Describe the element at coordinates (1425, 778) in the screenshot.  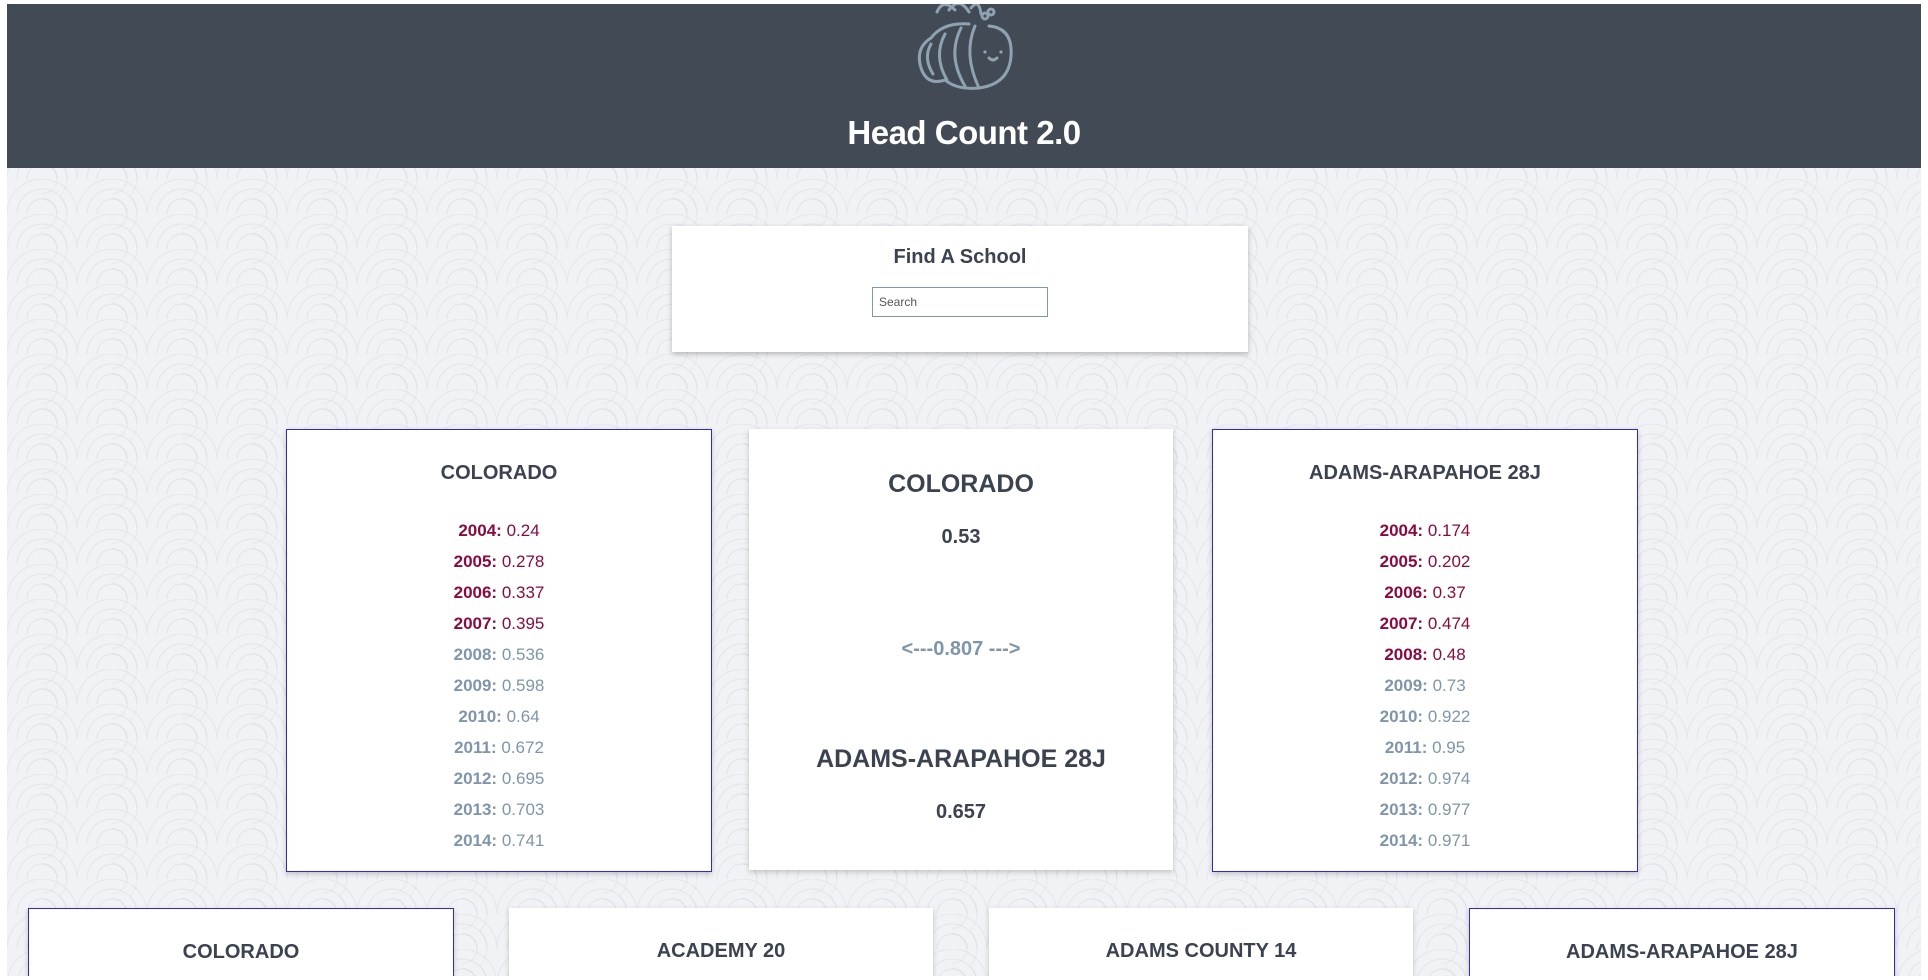
I see `year-row: 2012: 0.974` at that location.